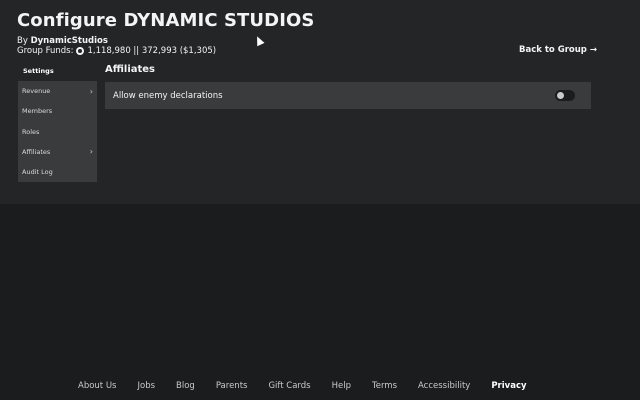 The image size is (640, 400). Describe the element at coordinates (57, 71) in the screenshot. I see `sidebar-item-settings: Settings` at that location.